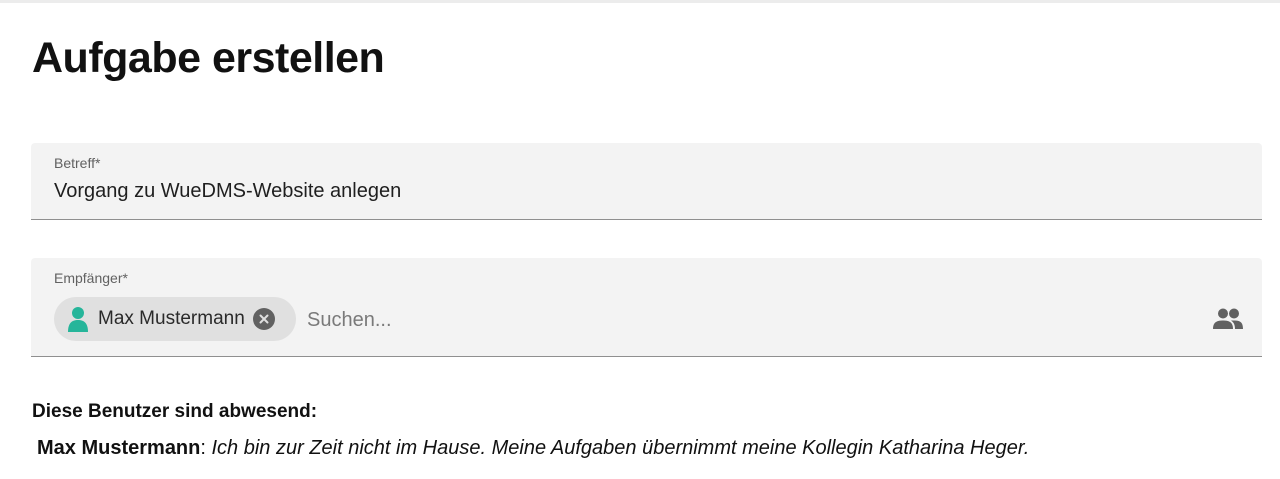 The width and height of the screenshot is (1280, 479). I want to click on recipient-chip-label: Max Mustermann, so click(171, 318).